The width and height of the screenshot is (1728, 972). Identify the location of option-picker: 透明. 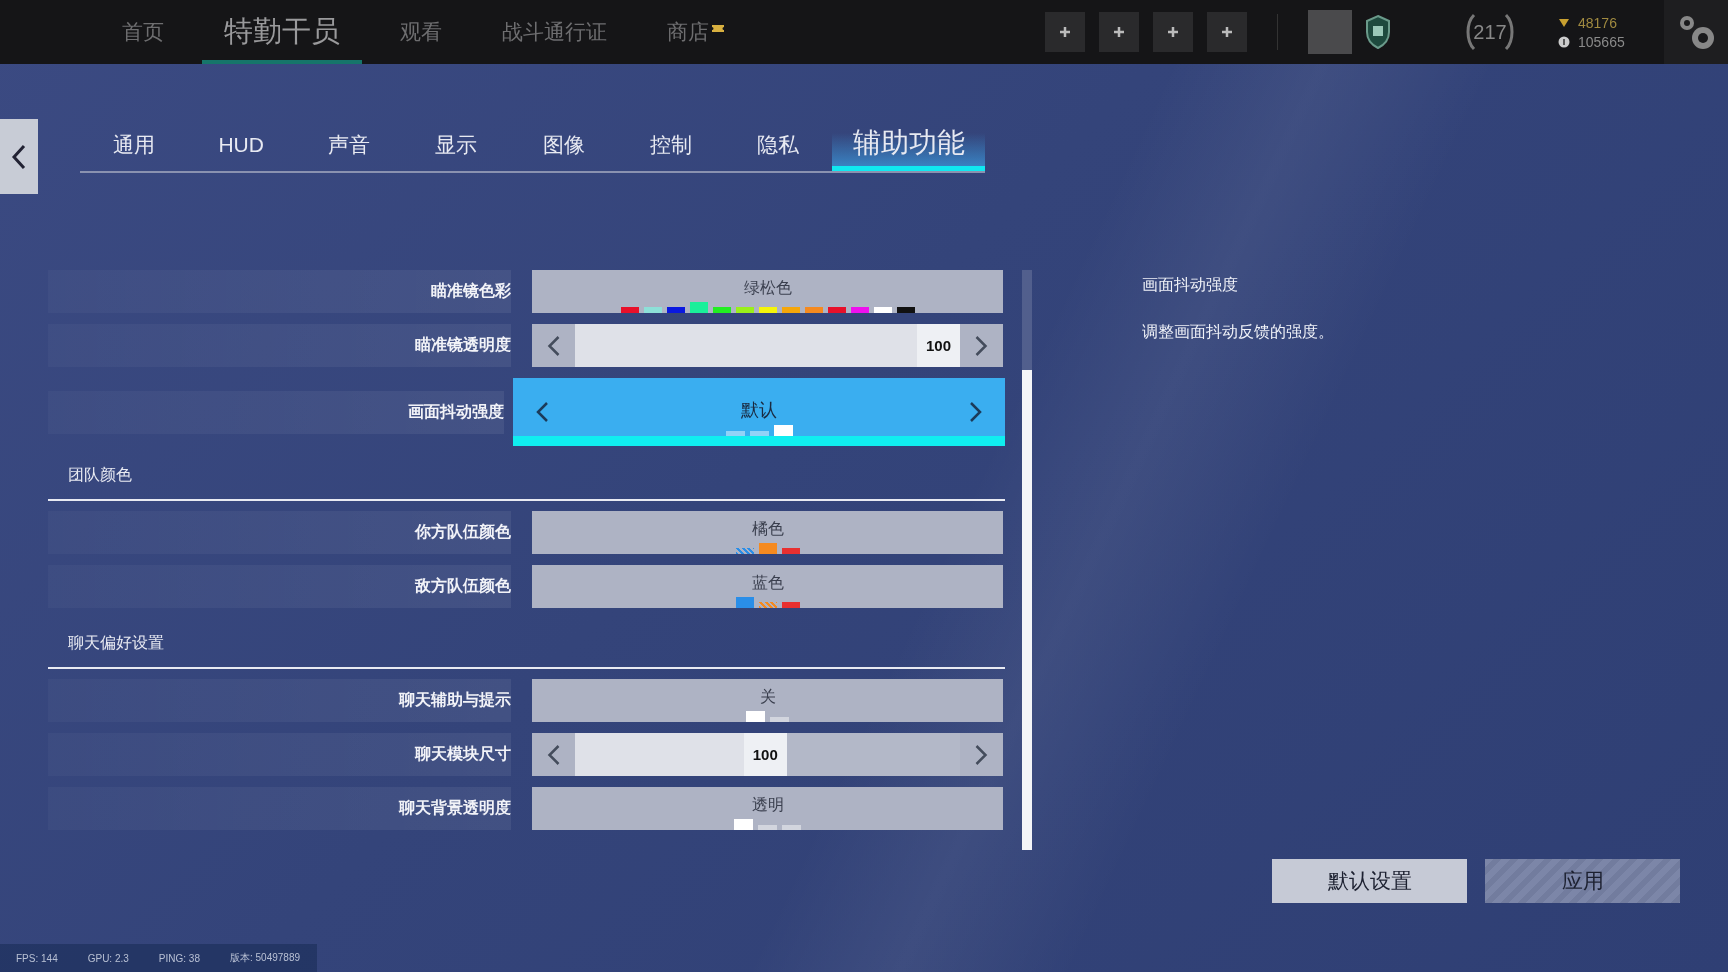
(767, 808).